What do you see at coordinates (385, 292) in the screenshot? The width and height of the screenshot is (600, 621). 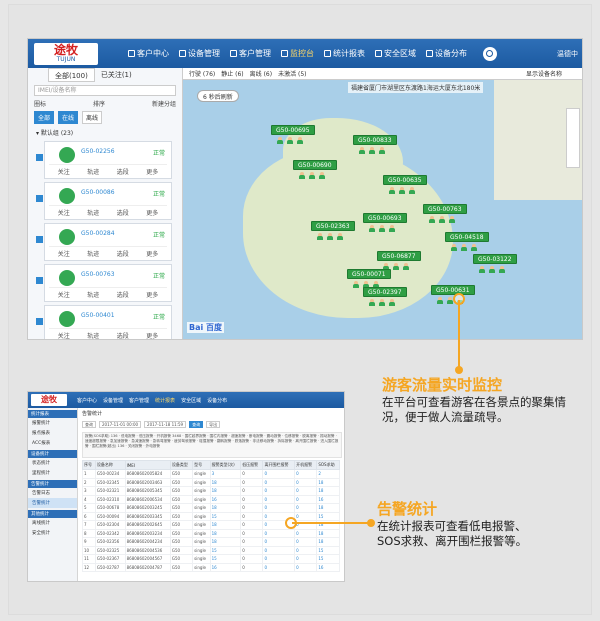 I see `device-marker: G50-02397` at bounding box center [385, 292].